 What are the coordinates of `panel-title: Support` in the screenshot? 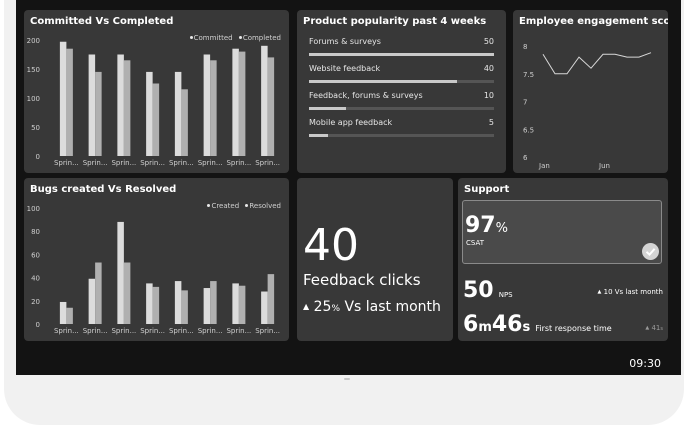 It's located at (487, 189).